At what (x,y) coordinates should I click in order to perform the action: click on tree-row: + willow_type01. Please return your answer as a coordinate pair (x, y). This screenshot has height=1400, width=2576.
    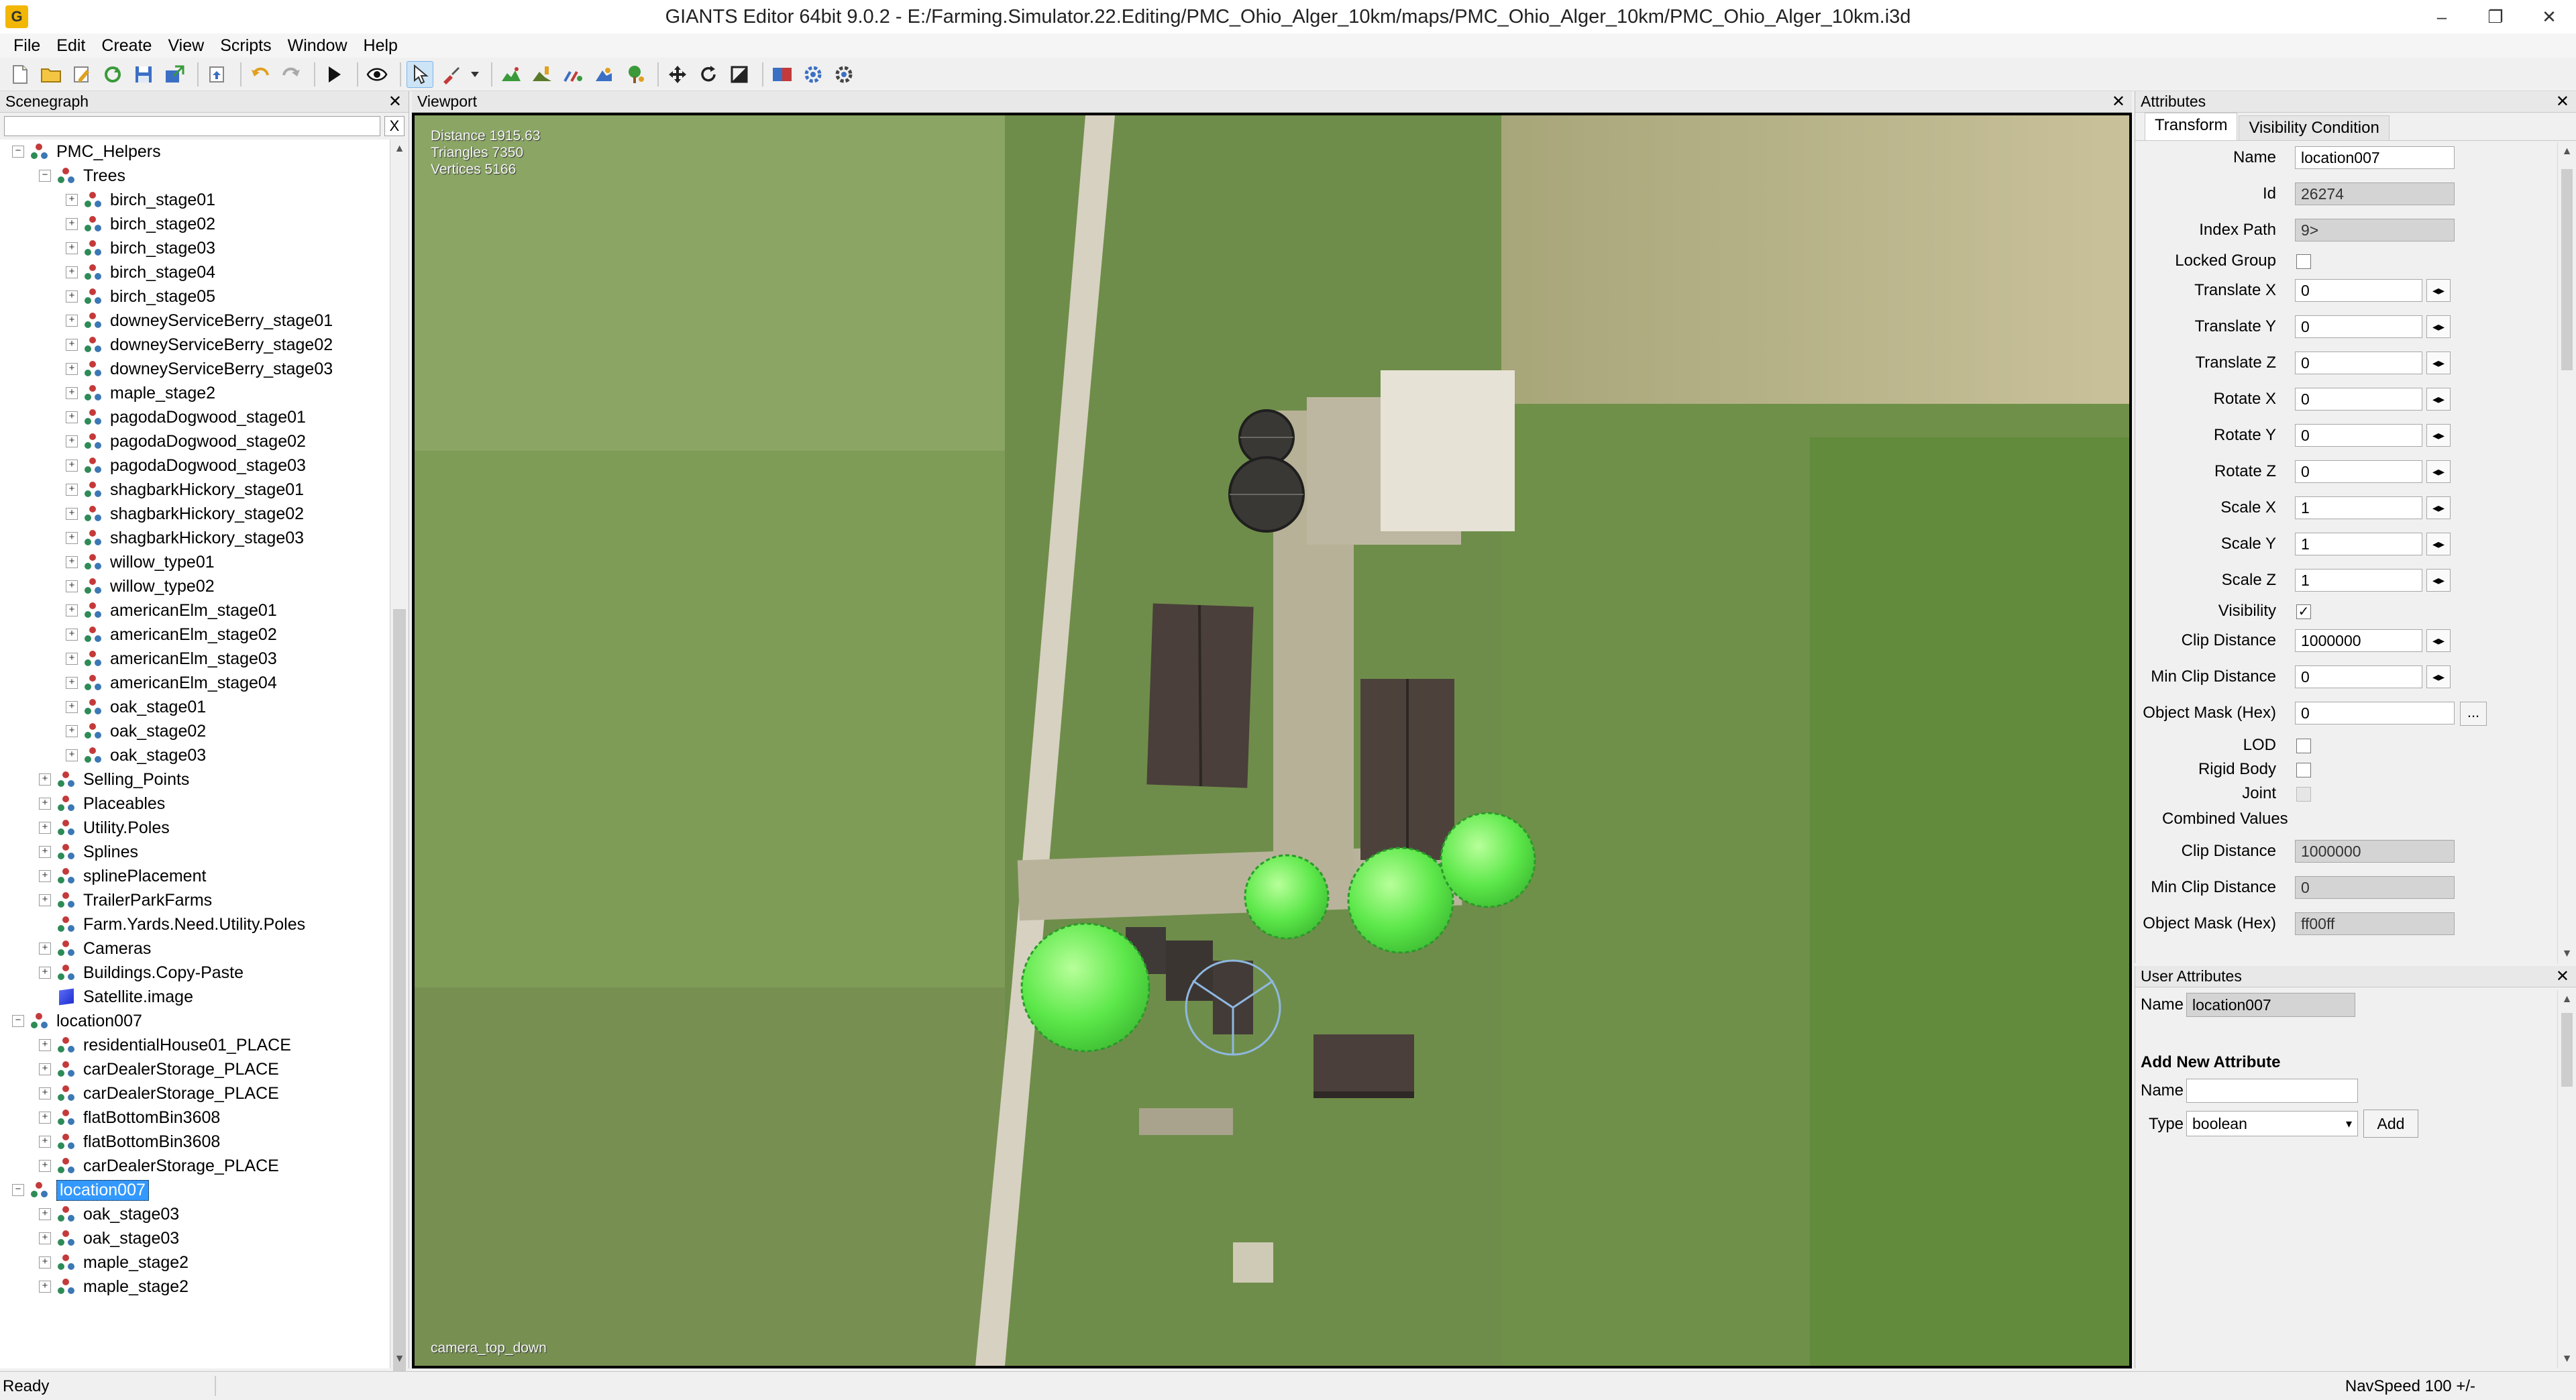
    Looking at the image, I should click on (195, 562).